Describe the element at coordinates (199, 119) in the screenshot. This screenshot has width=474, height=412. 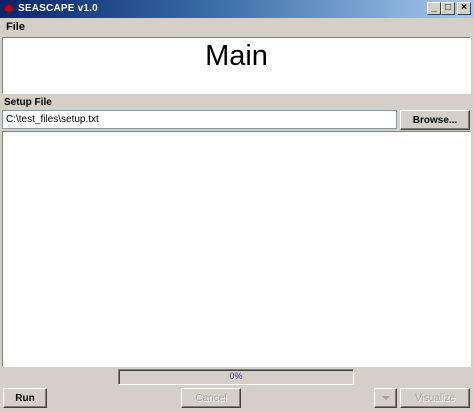
I see `setup-file-input` at that location.